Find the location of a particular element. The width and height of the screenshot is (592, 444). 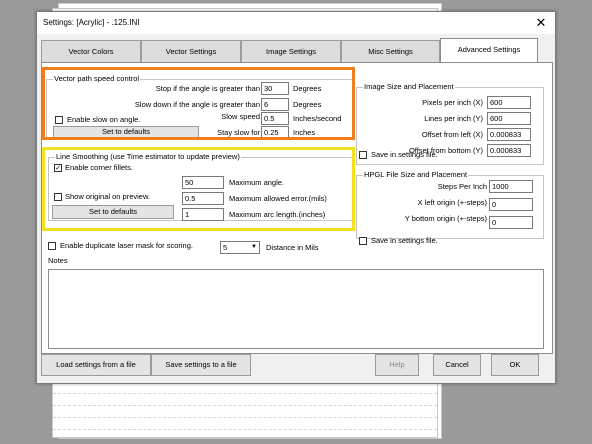

tab-vector-settings: Vector Settings is located at coordinates (191, 51).